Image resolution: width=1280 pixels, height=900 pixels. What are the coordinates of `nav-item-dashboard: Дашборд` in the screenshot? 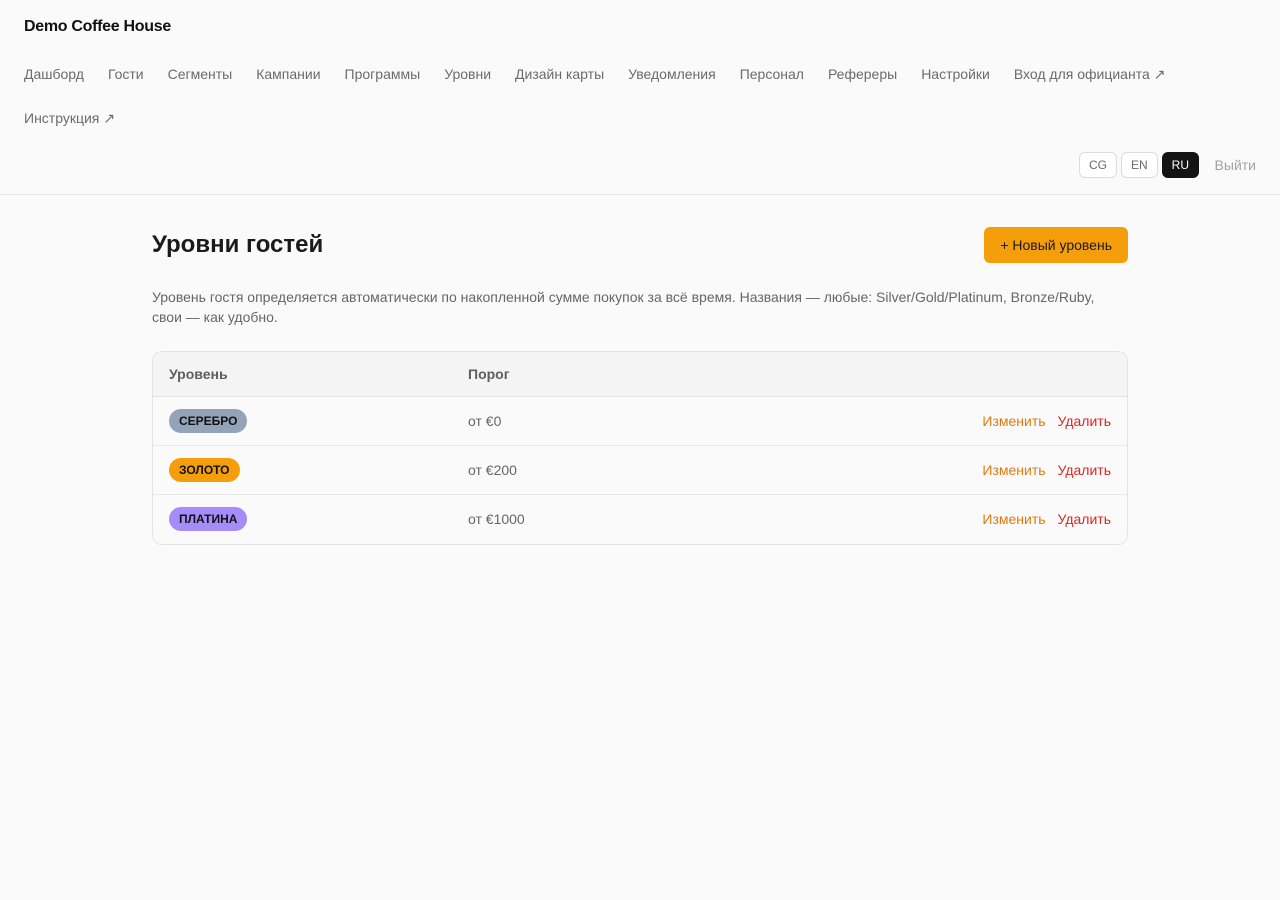 It's located at (54, 74).